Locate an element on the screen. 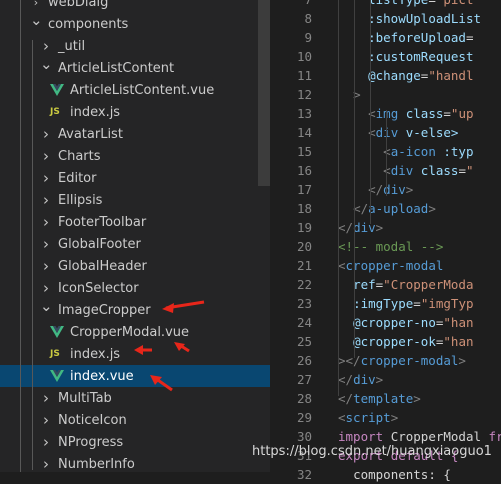 The height and width of the screenshot is (484, 501). code-line: listType="pict is located at coordinates (405, 4).